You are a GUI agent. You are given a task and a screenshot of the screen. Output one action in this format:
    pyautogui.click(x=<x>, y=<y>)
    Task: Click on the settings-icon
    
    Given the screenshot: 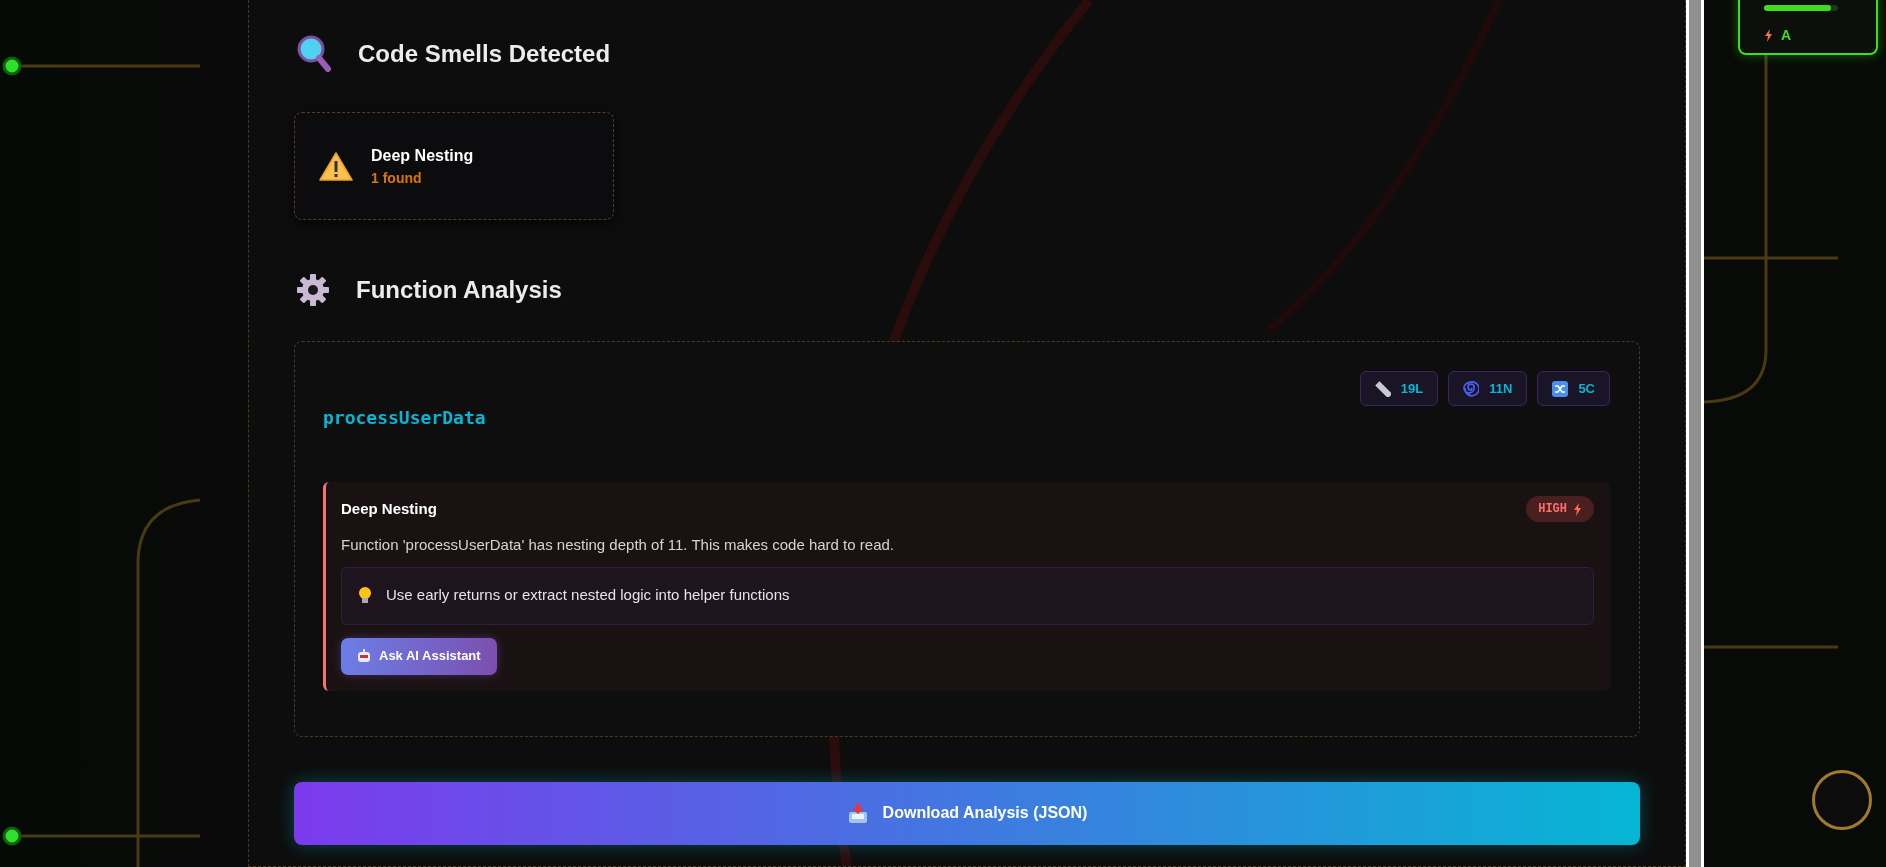 What is the action you would take?
    pyautogui.click(x=313, y=290)
    